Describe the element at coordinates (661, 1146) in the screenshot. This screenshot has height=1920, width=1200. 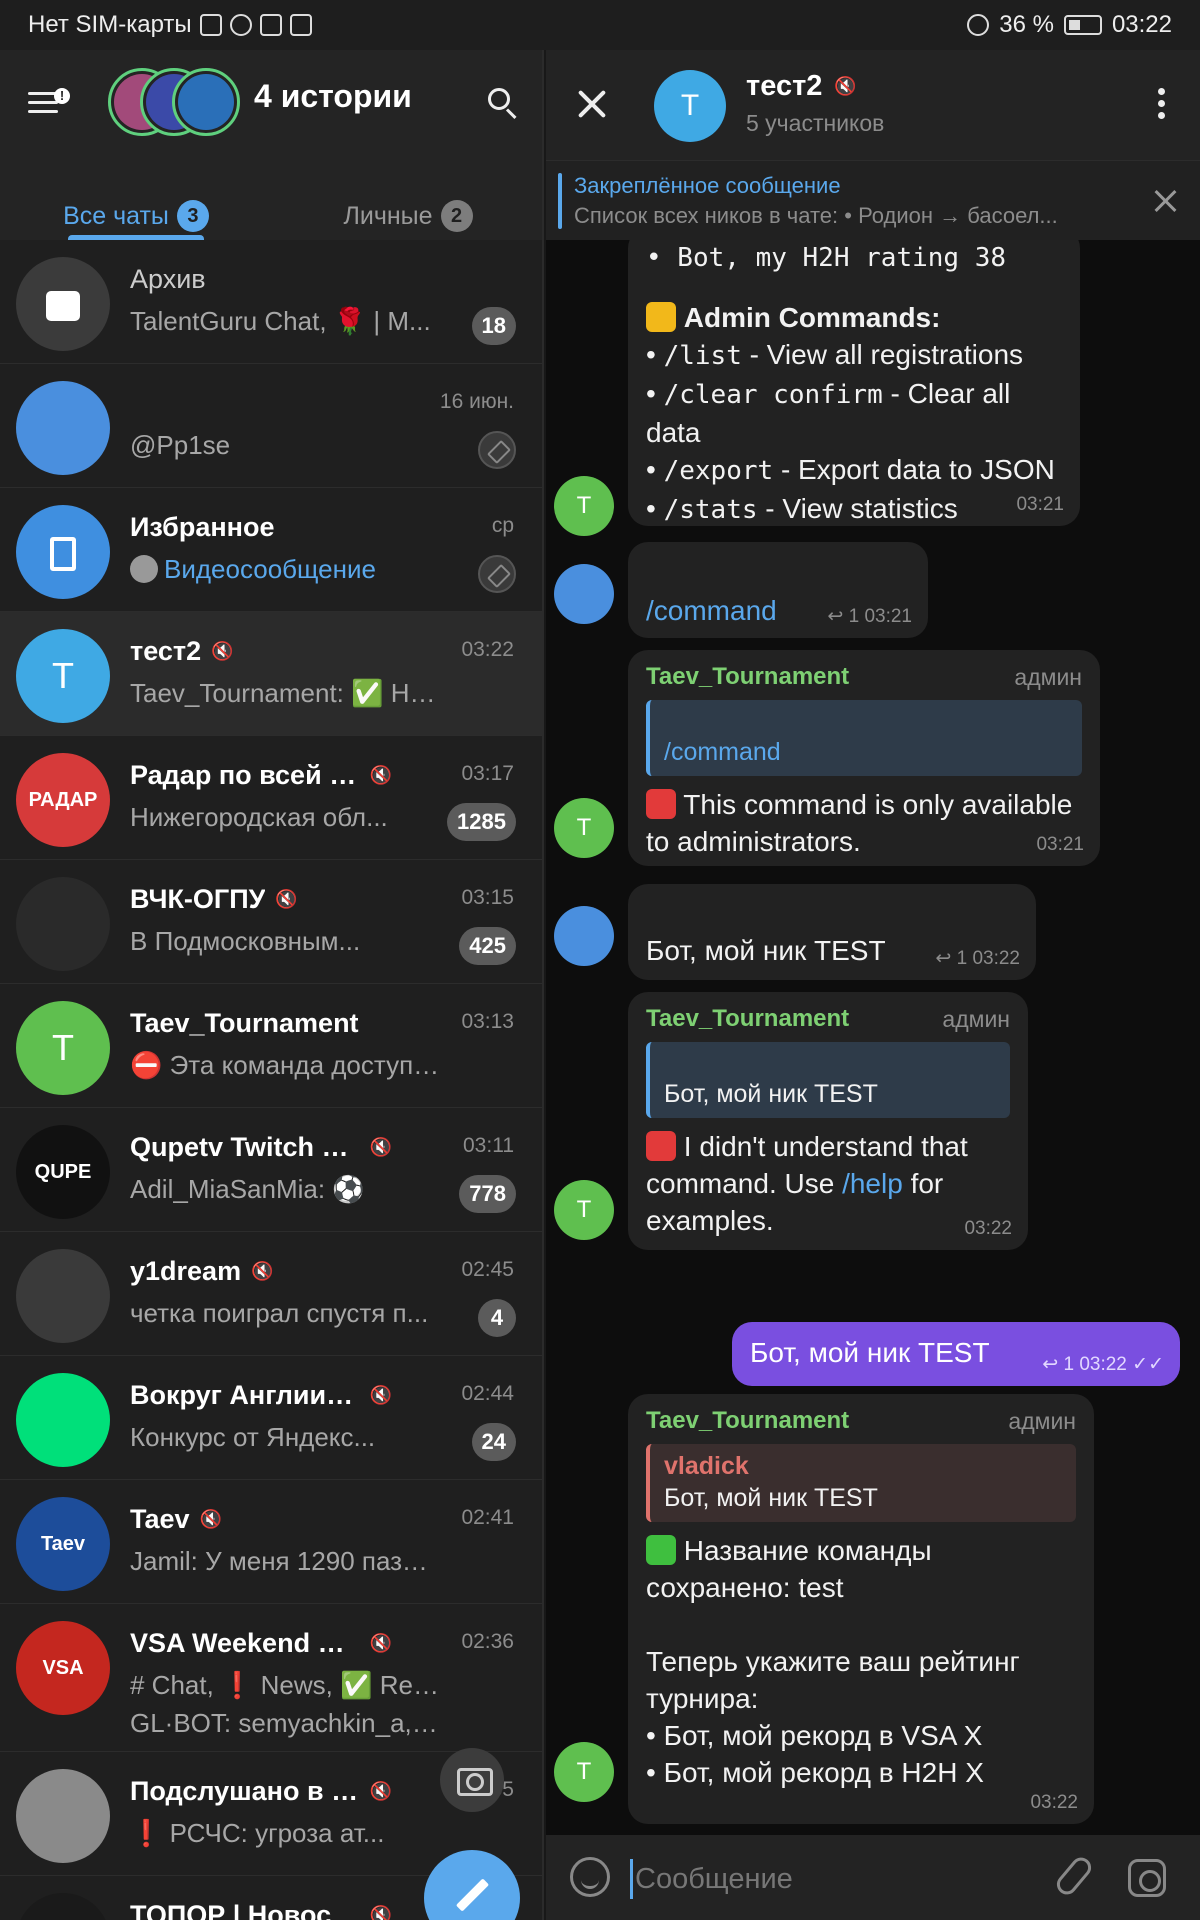
I see `question-icon` at that location.